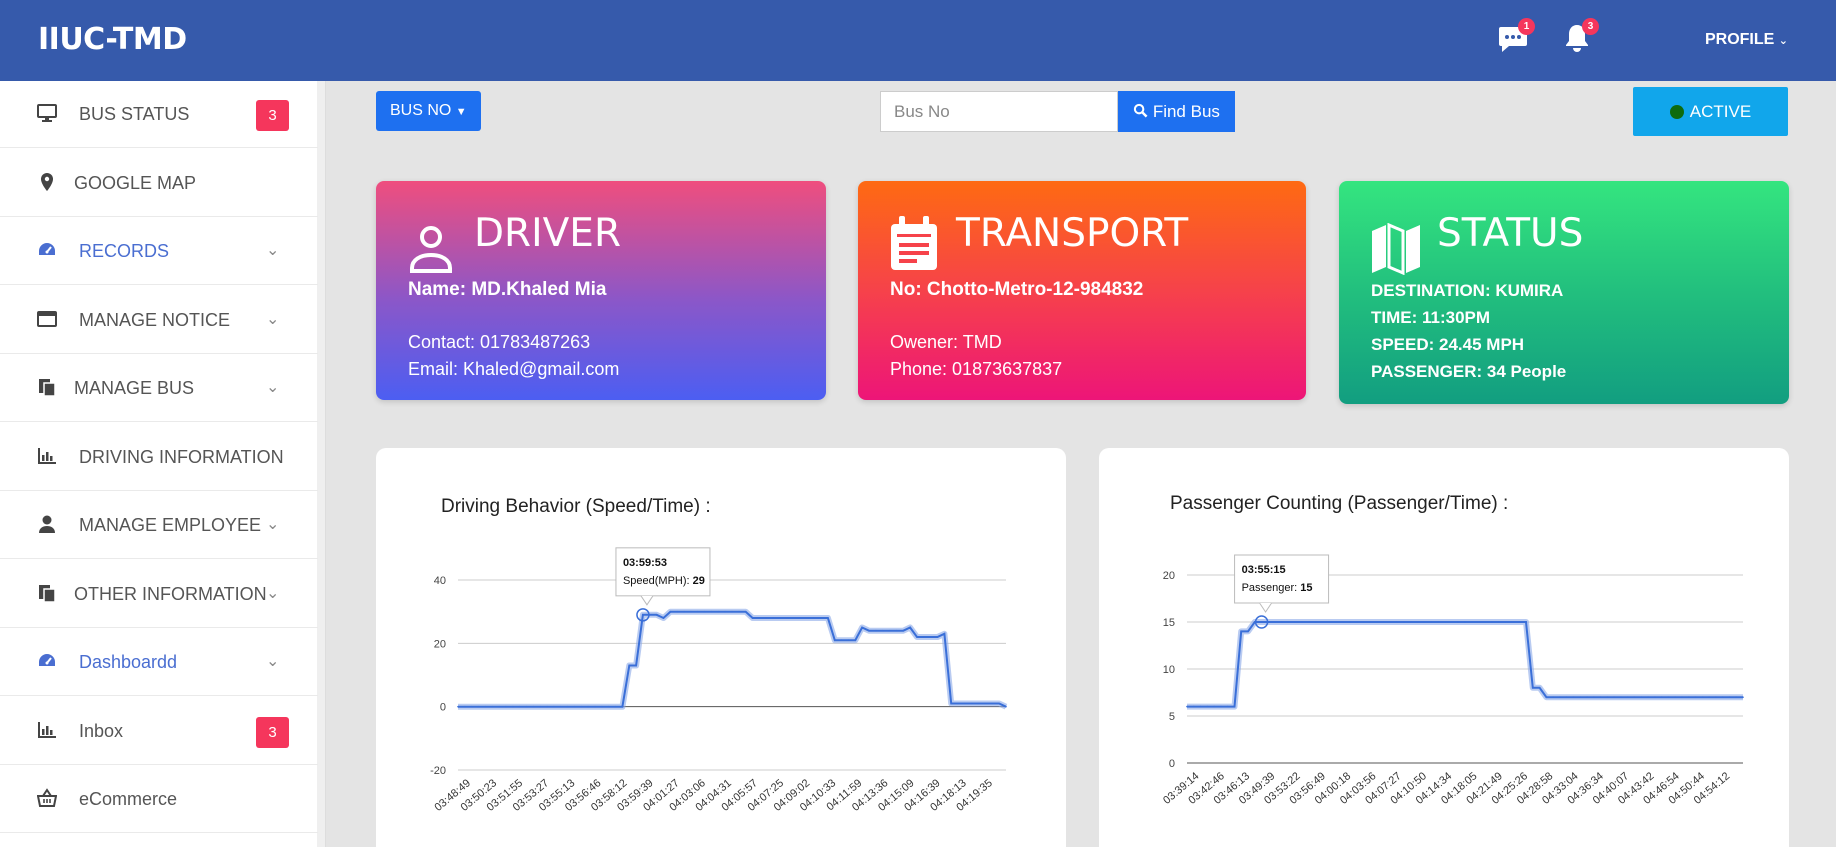  Describe the element at coordinates (1746, 40) in the screenshot. I see `profile-menu: PROFILE ⌄` at that location.